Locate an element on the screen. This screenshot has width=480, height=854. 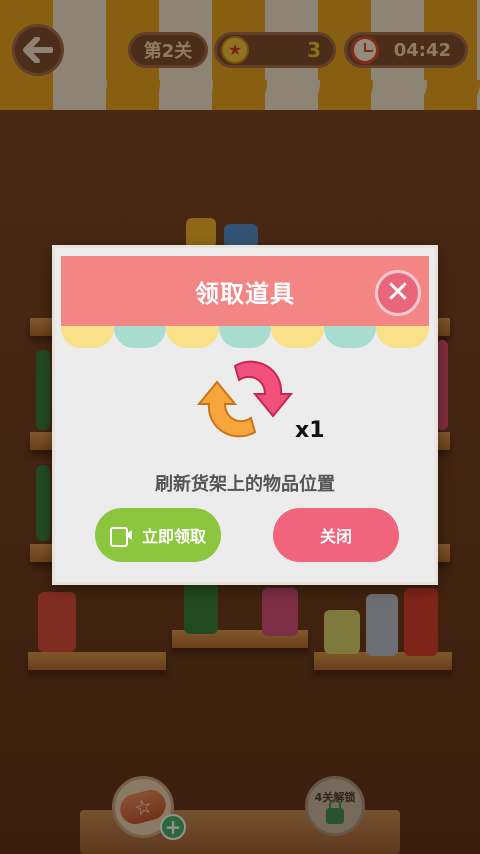
dialog-title: 领取道具 is located at coordinates (245, 293).